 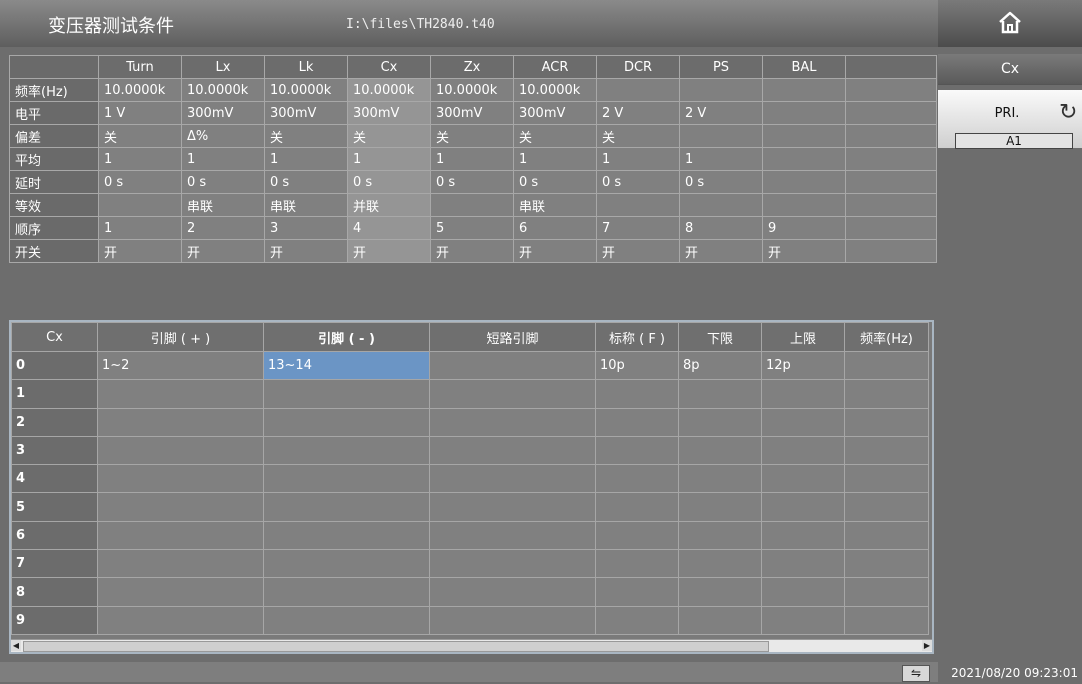 I want to click on pin-cell: 8p, so click(x=720, y=365).